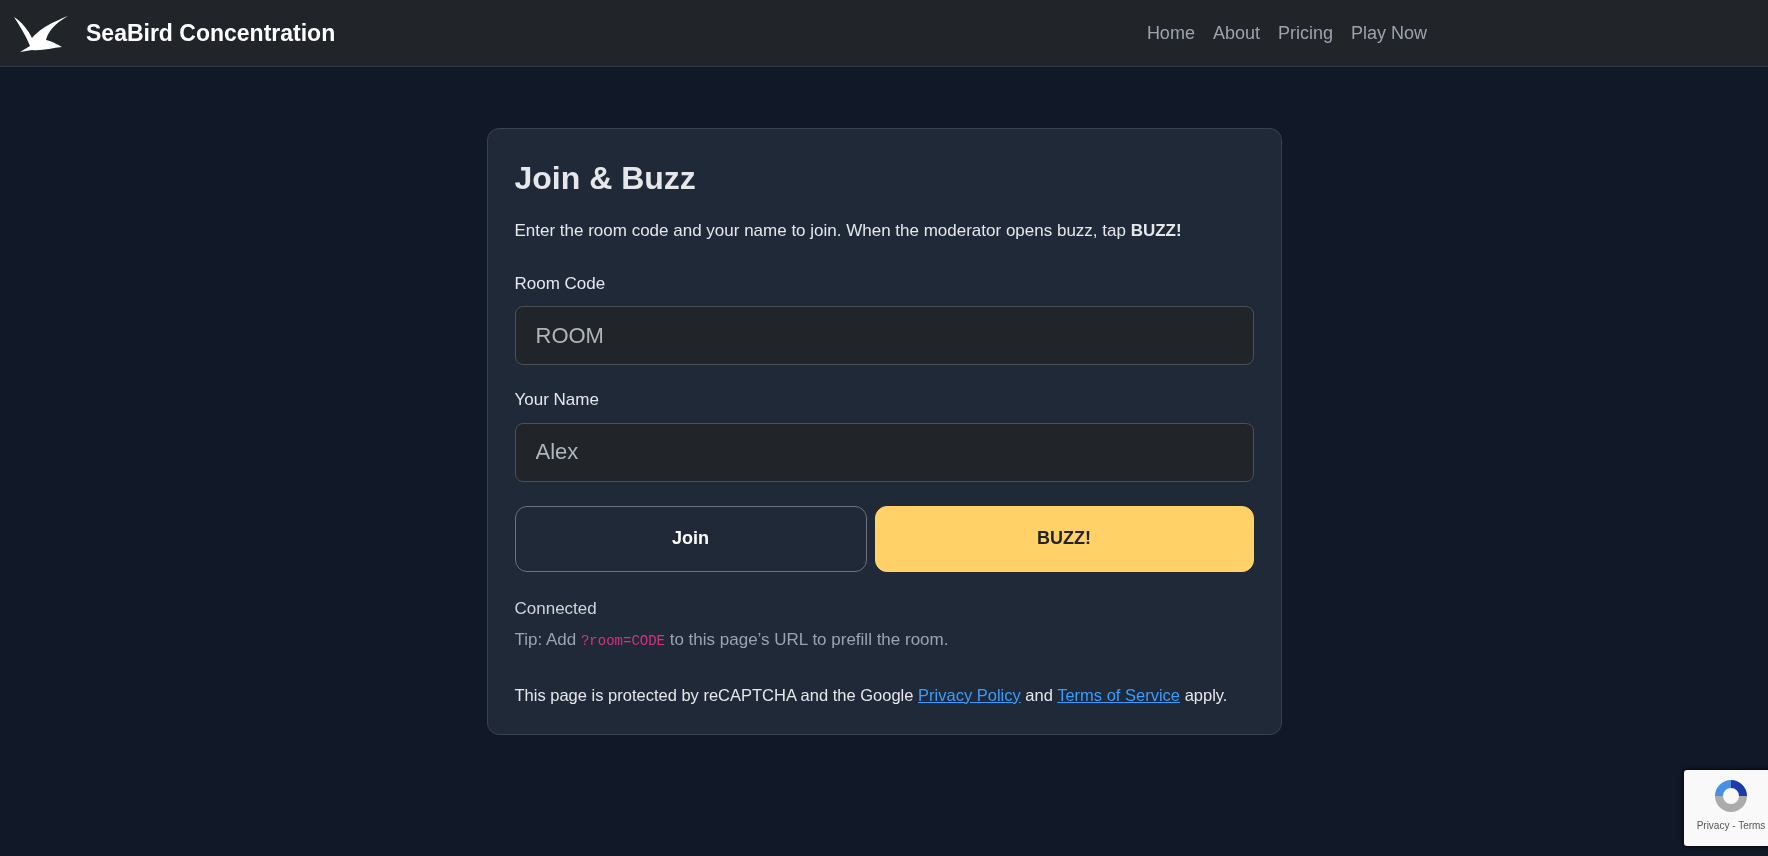  I want to click on input-field: Alex, so click(884, 452).